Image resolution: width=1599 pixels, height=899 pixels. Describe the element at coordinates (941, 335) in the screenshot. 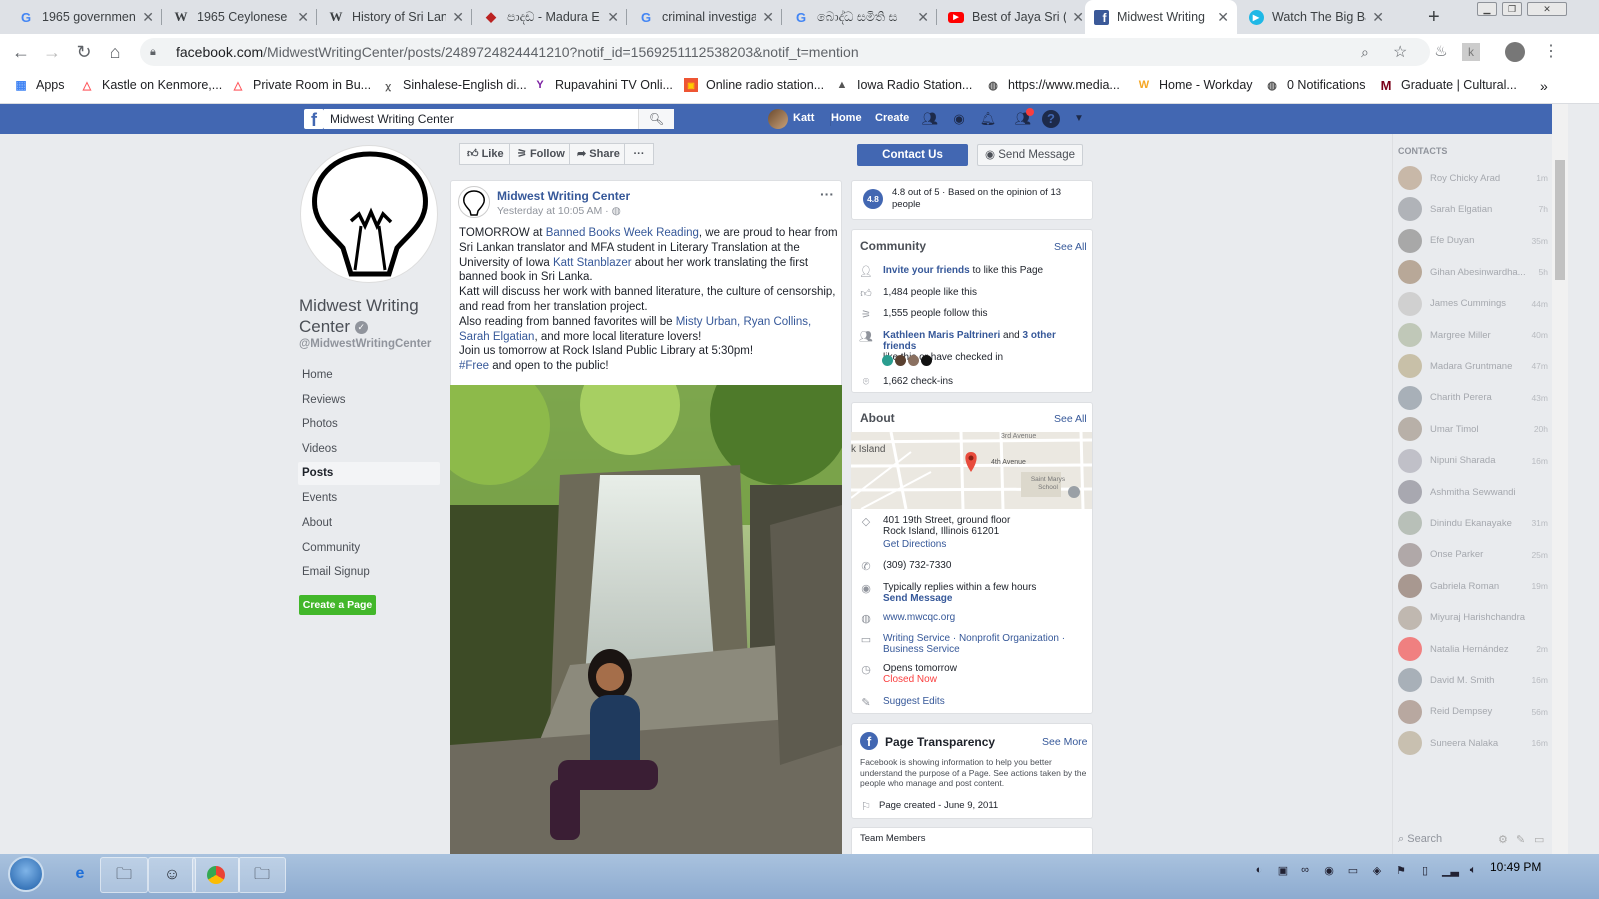

I see `friend-link: Kathleen Maris Paltrineri` at that location.